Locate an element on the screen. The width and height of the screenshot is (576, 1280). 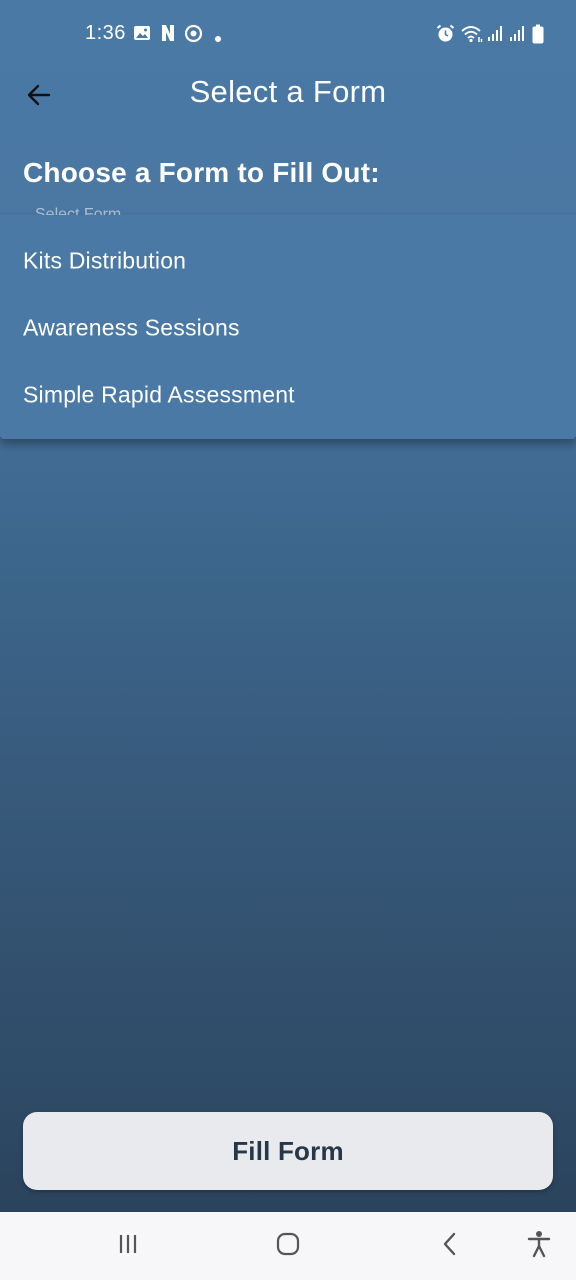
n-app-icon is located at coordinates (168, 35).